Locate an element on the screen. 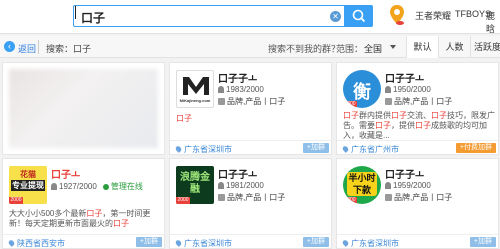 The image size is (500, 249). group-location: 陕西省西安市 is located at coordinates (36, 243).